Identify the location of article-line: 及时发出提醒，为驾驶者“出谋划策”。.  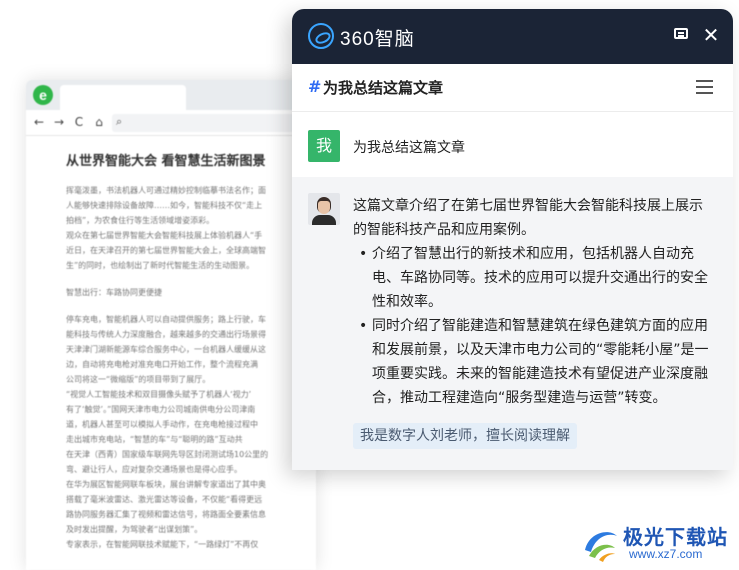
(134, 529).